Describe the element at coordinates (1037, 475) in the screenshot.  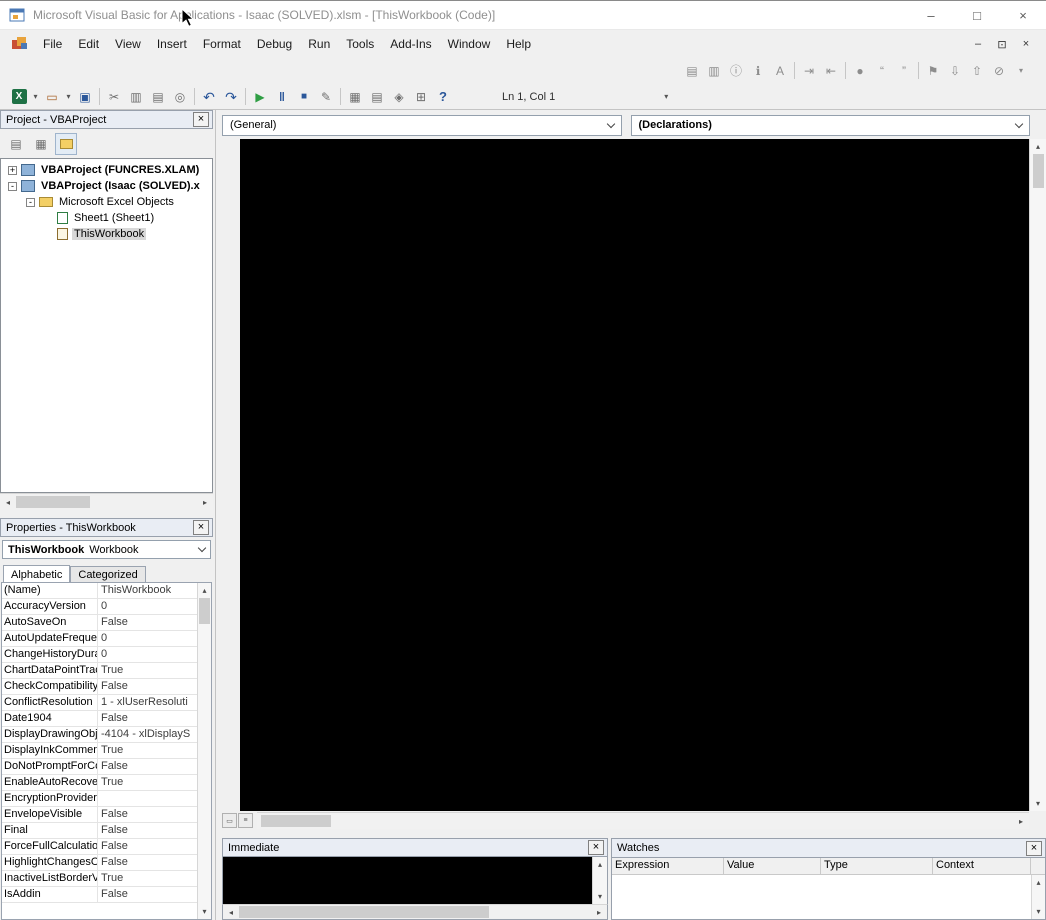
I see `code-vertical-scrollbar: ▴ ▾` at that location.